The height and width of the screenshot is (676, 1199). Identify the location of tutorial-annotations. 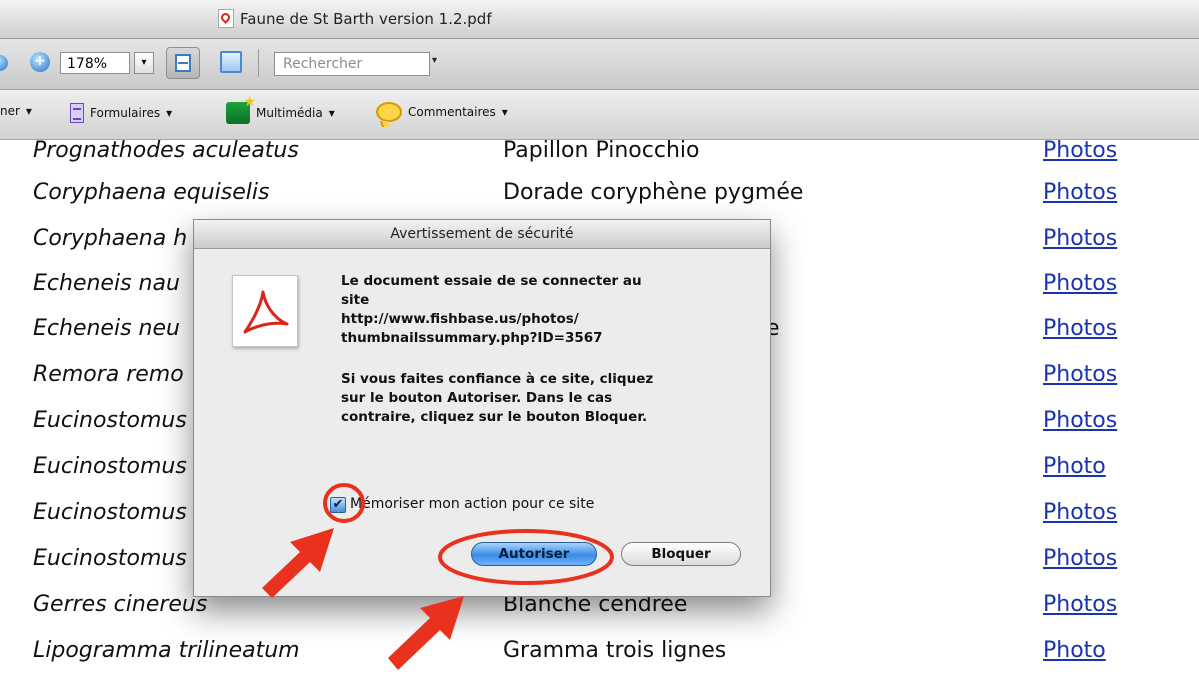
(438, 576).